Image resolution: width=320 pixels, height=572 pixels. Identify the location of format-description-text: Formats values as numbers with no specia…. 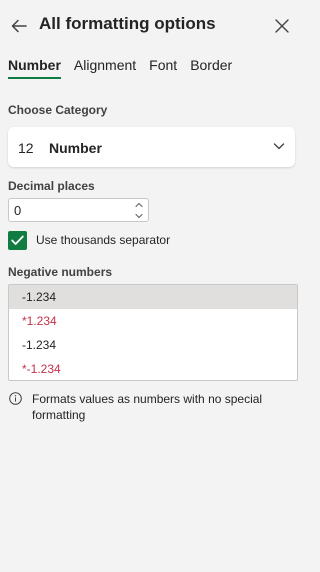
(147, 407).